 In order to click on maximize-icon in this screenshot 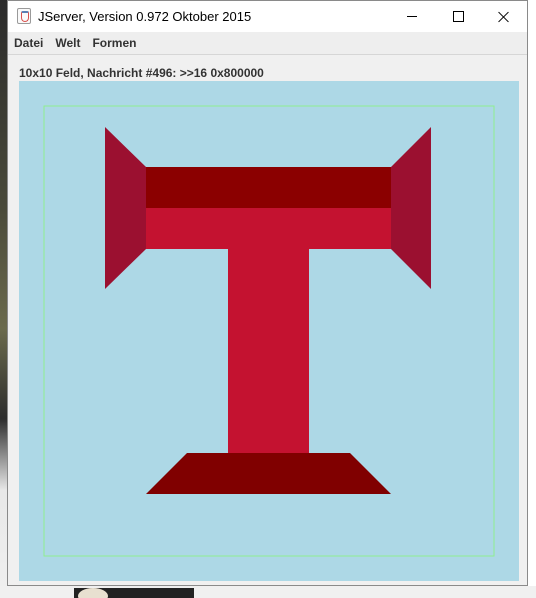, I will do `click(458, 16)`.